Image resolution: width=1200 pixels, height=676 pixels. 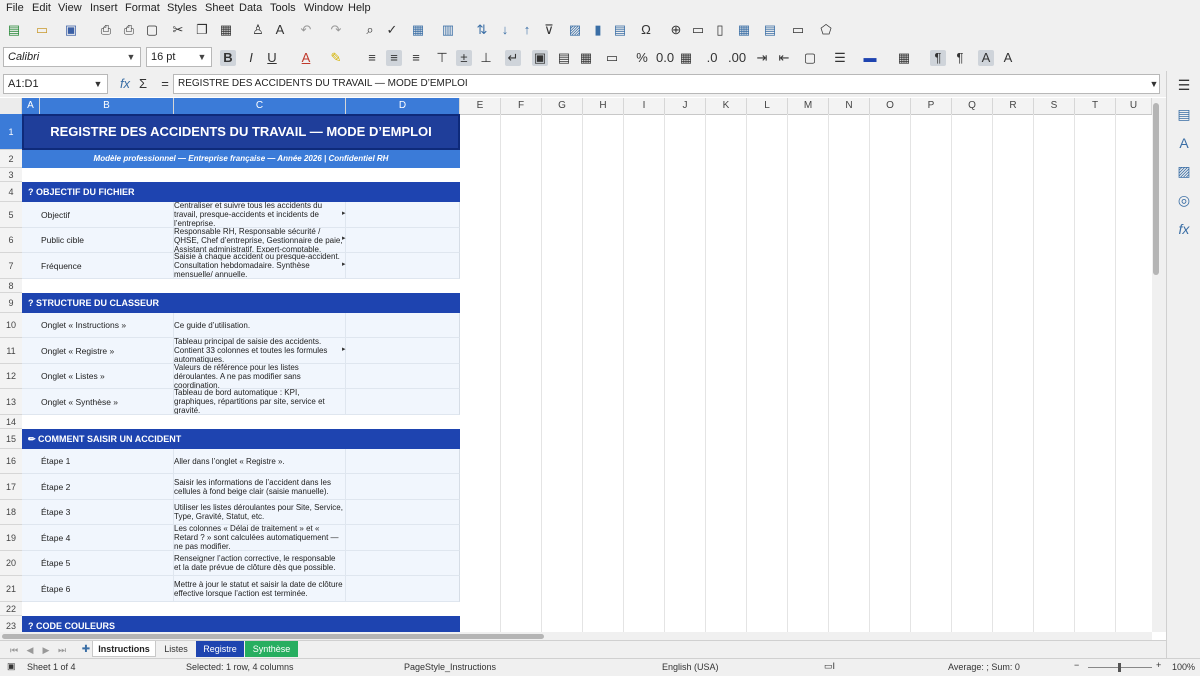 What do you see at coordinates (273, 636) in the screenshot?
I see `horizontal-scroll-thumb` at bounding box center [273, 636].